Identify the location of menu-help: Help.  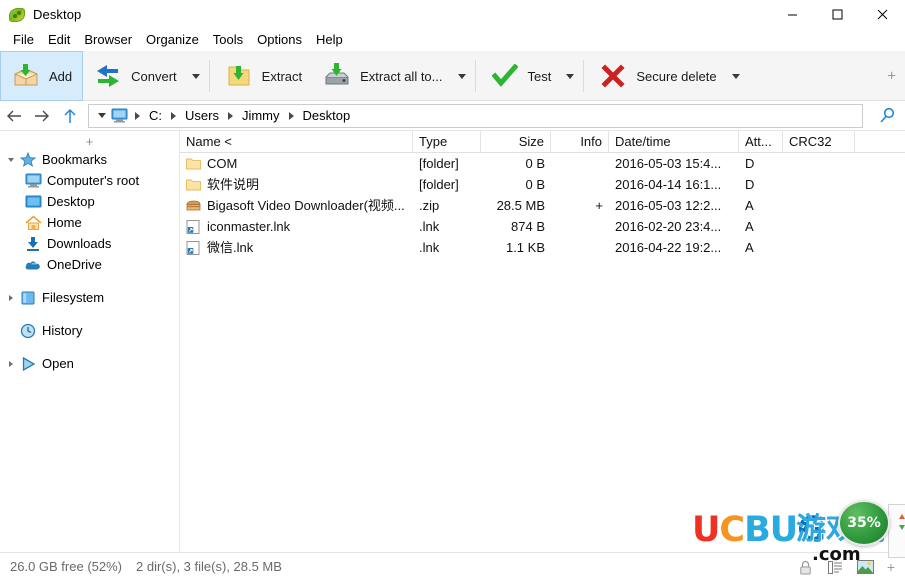
(329, 40).